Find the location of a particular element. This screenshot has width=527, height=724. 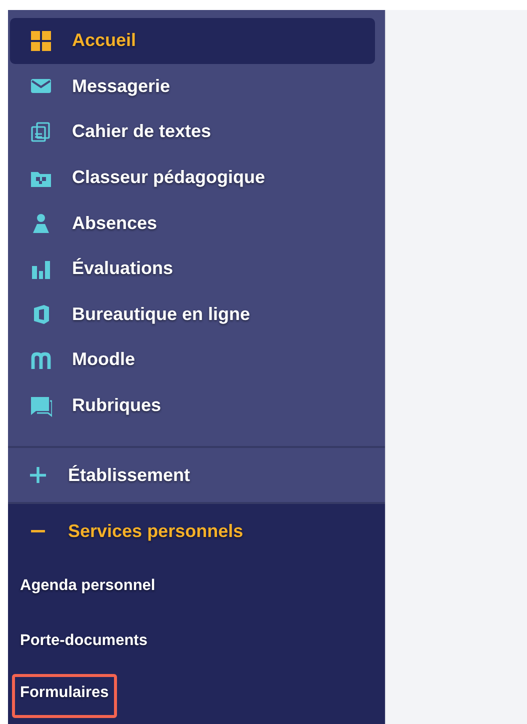

sidebar-item: Moodle is located at coordinates (192, 360).